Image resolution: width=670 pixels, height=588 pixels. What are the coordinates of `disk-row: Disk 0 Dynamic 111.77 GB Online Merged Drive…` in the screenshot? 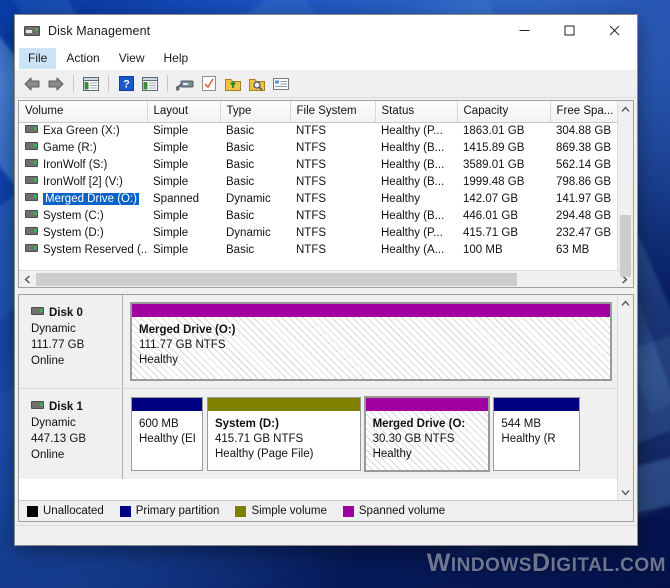 It's located at (318, 342).